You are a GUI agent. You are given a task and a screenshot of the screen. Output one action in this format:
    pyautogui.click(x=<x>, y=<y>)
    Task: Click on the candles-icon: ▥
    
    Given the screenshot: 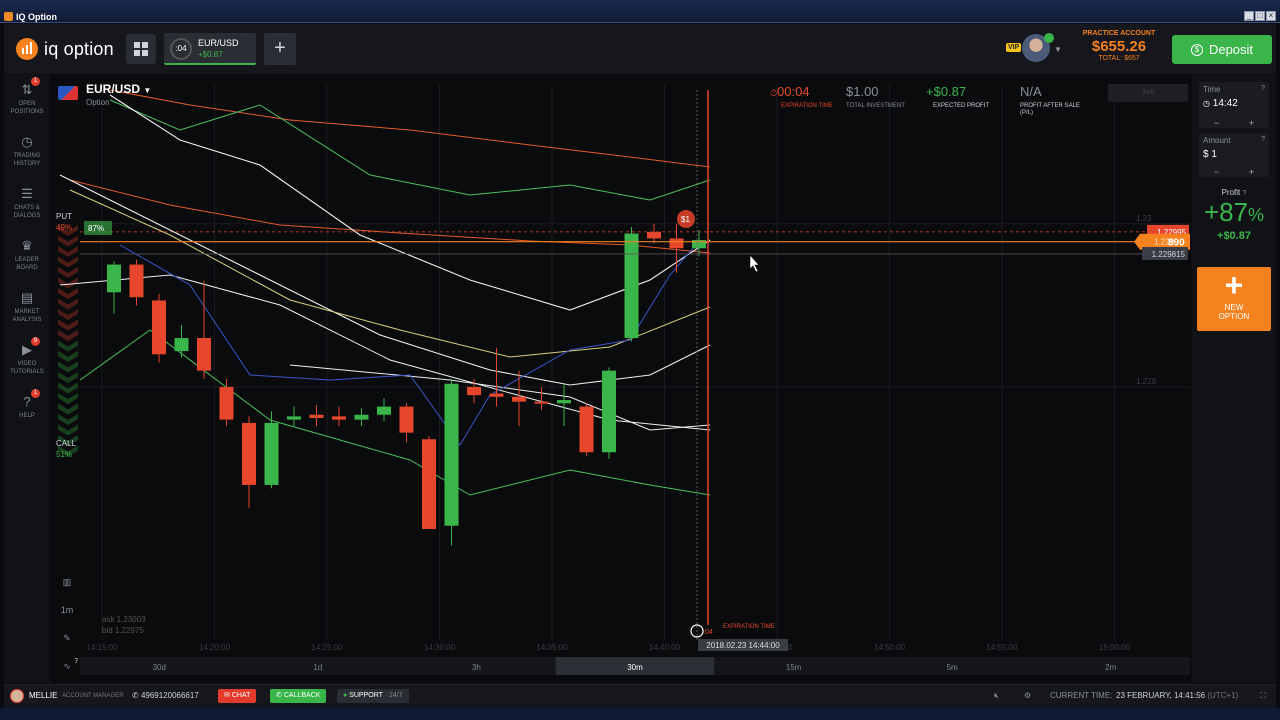 What is the action you would take?
    pyautogui.click(x=67, y=582)
    